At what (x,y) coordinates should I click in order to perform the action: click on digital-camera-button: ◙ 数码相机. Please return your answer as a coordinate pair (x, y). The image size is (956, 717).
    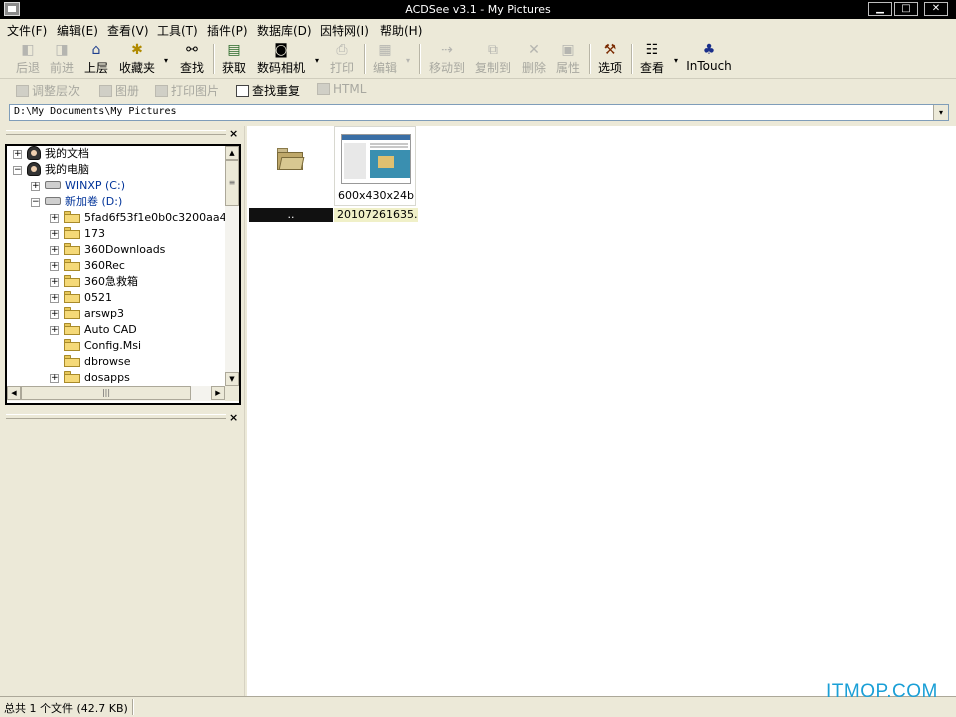
    Looking at the image, I should click on (281, 59).